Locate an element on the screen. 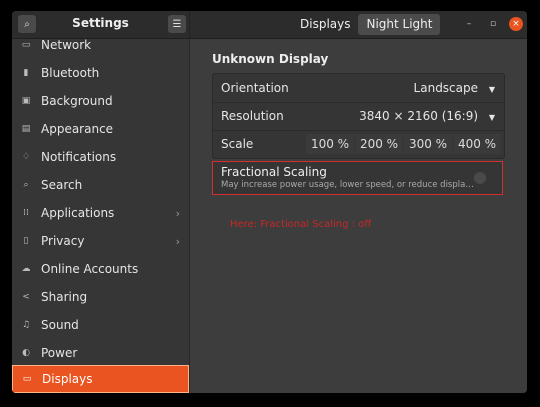 This screenshot has height=407, width=540. online-accounts-icon: ☁ is located at coordinates (26, 269).